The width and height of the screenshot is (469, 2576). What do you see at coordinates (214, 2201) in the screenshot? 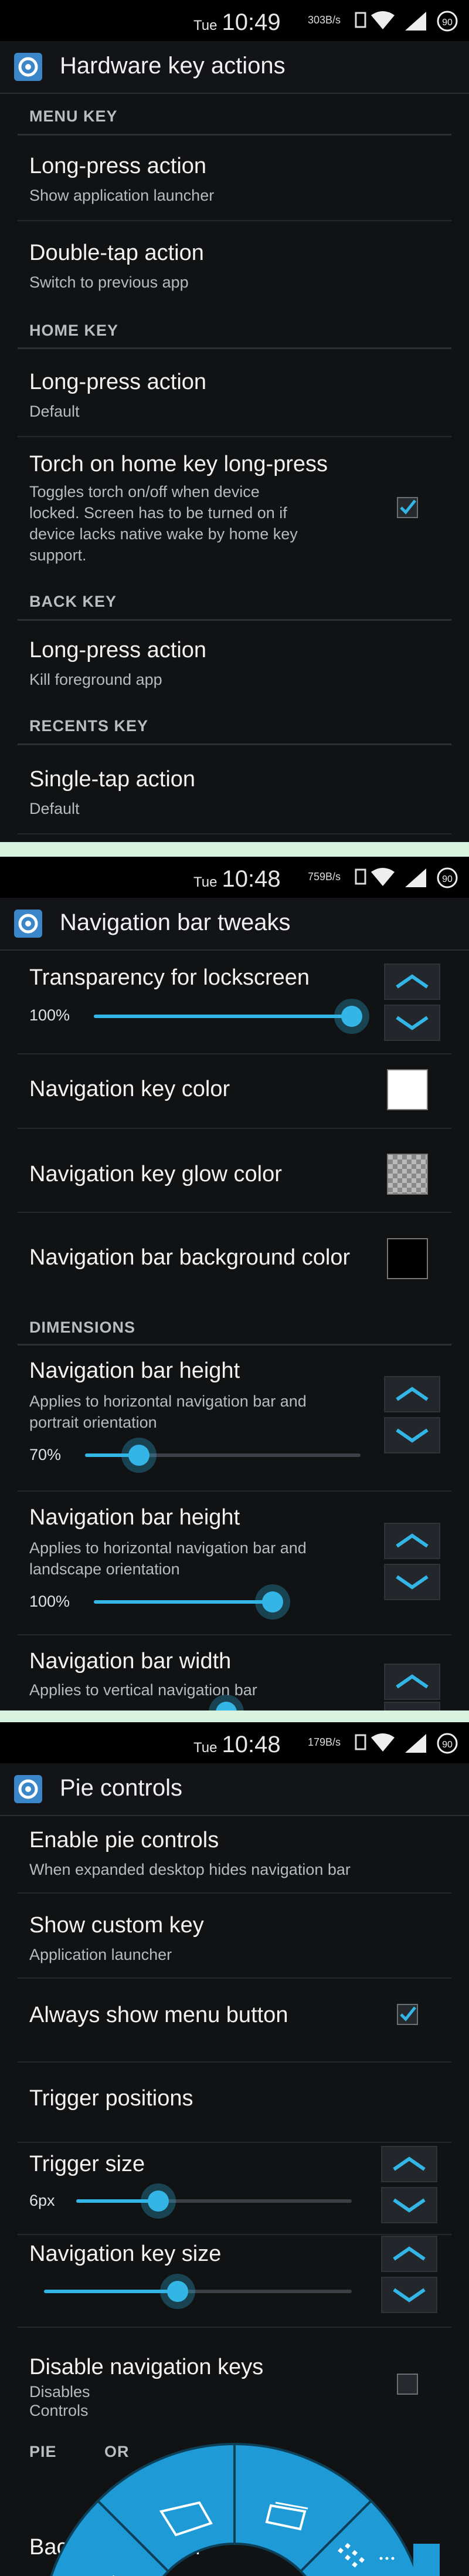
I see `trigger-size-slider` at bounding box center [214, 2201].